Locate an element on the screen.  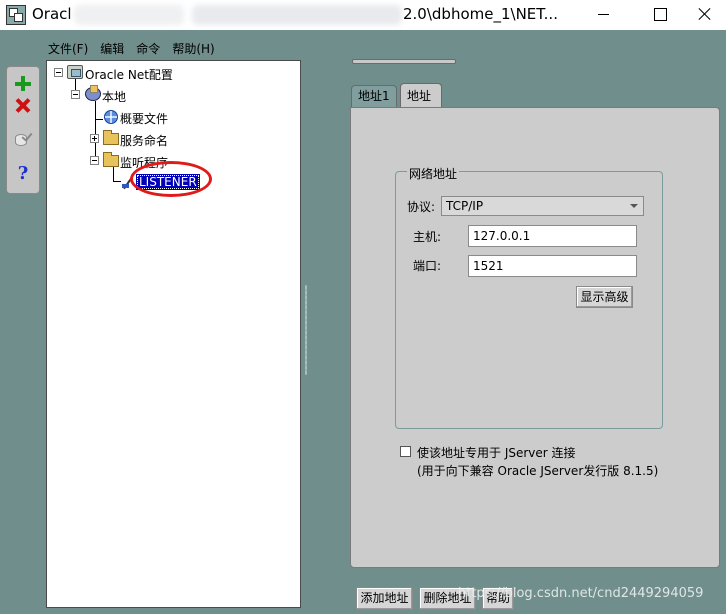
window-title-prefix: Oracl is located at coordinates (52, 14).